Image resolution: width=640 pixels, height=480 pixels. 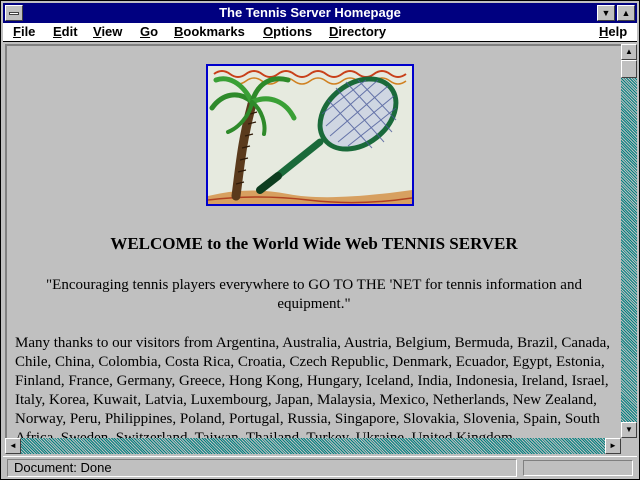 I want to click on scroll-up-icon: ▲, so click(x=629, y=51).